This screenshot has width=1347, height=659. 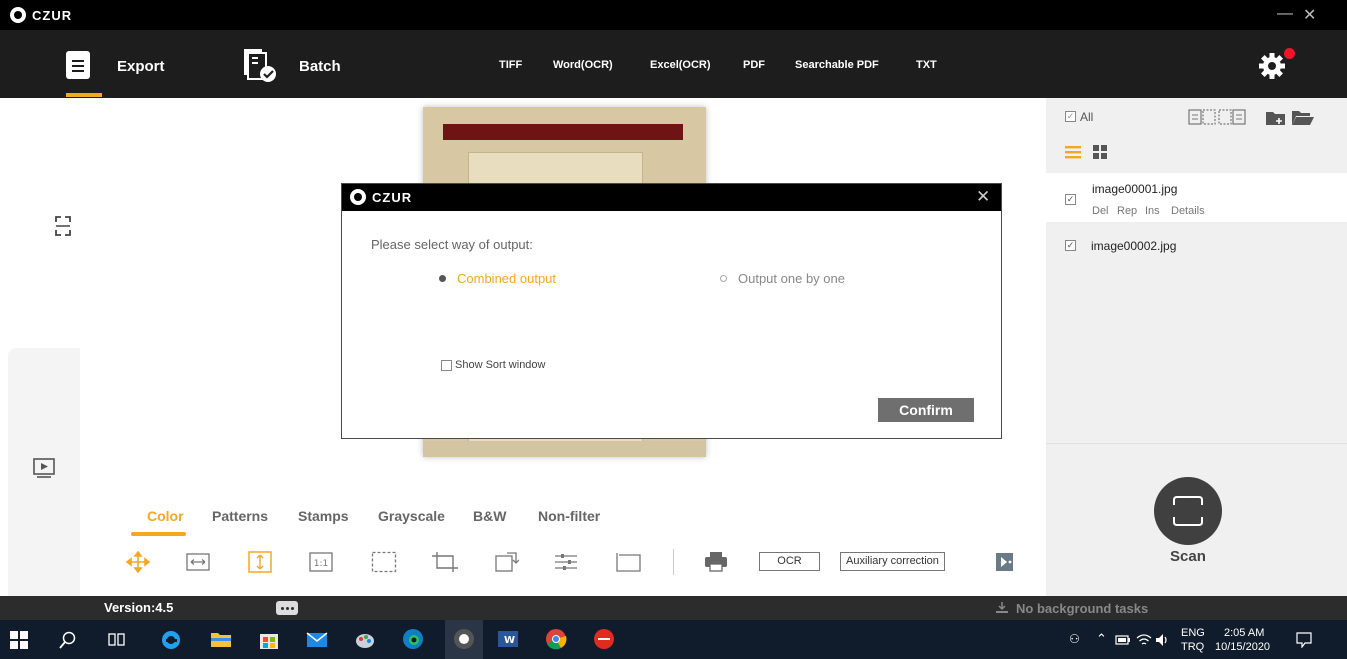 I want to click on crop-frame-icon, so click(x=63, y=226).